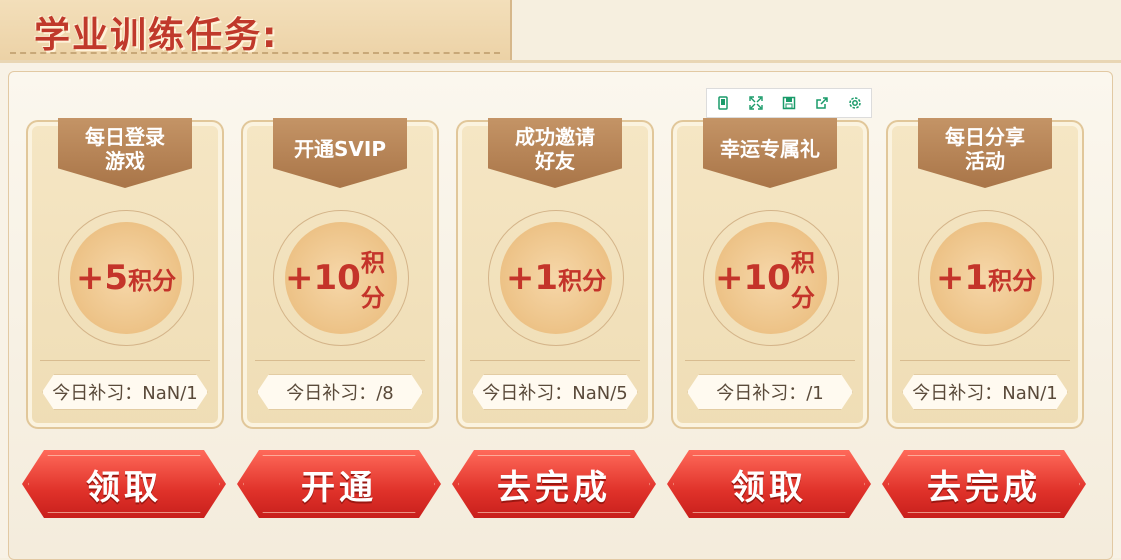 The image size is (1121, 560). What do you see at coordinates (756, 103) in the screenshot?
I see `expand-icon` at bounding box center [756, 103].